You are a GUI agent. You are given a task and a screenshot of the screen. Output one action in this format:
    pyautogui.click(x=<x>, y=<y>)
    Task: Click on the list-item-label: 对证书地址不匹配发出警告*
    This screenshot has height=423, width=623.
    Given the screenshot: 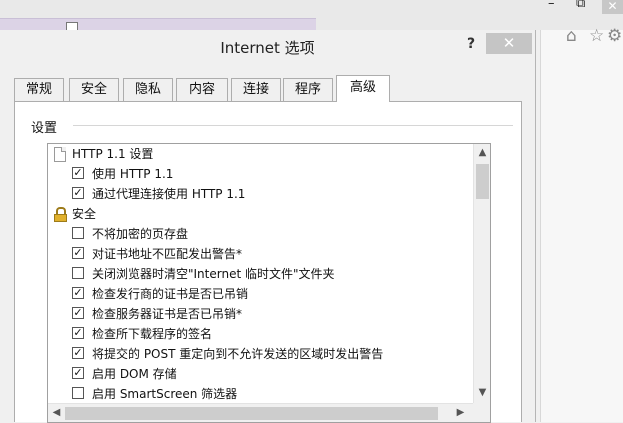 What is the action you would take?
    pyautogui.click(x=167, y=254)
    